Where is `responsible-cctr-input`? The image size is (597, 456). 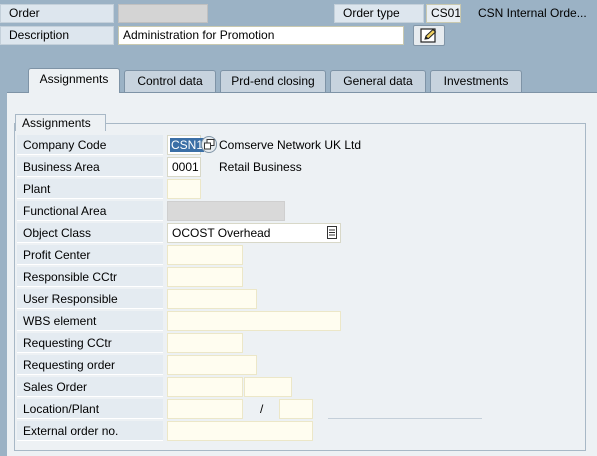
responsible-cctr-input is located at coordinates (205, 277).